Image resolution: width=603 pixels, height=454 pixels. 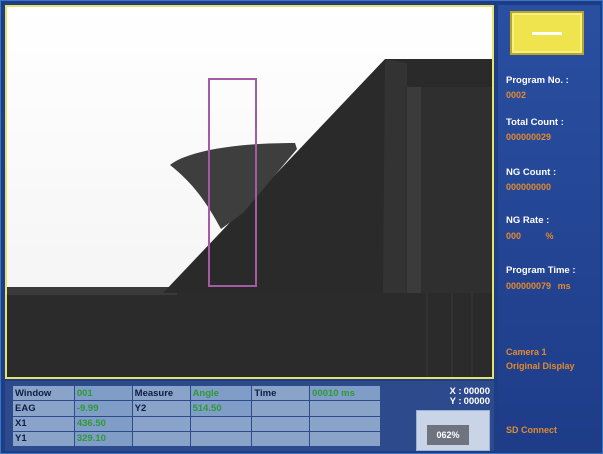 I want to click on ng-rate-number: 000, so click(x=514, y=236).